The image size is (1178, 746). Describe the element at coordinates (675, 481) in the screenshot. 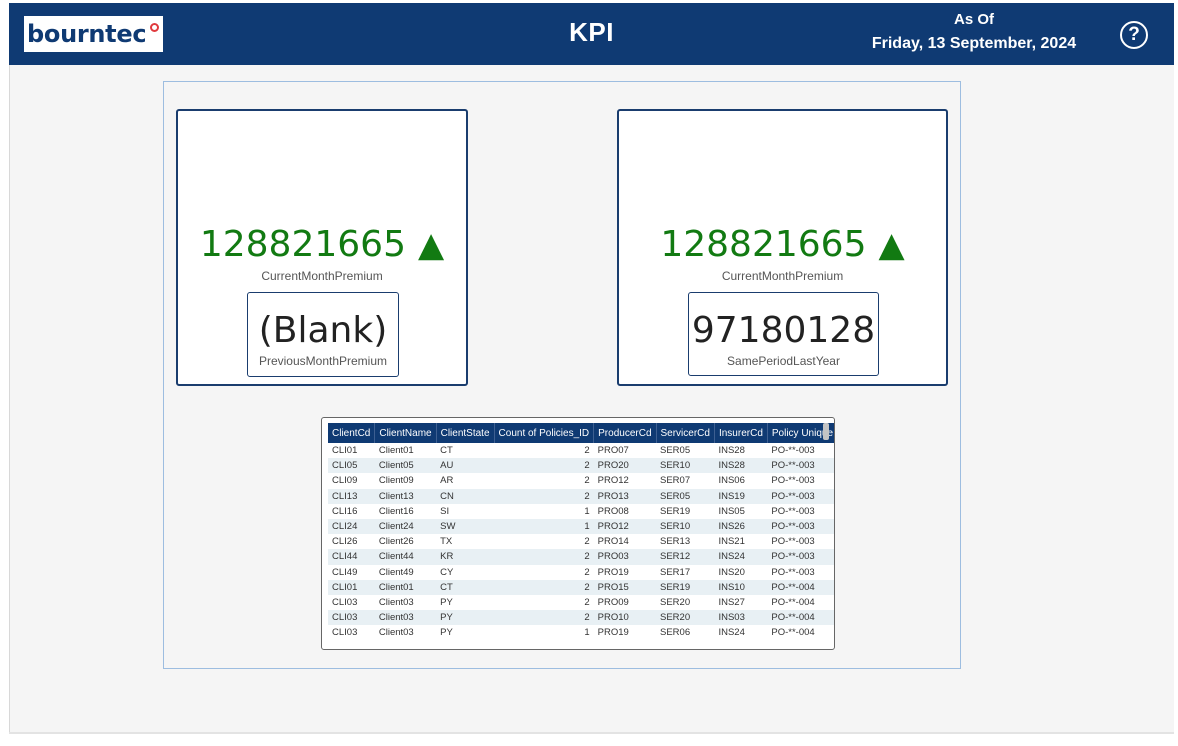

I see `table-cell: SER07` at that location.